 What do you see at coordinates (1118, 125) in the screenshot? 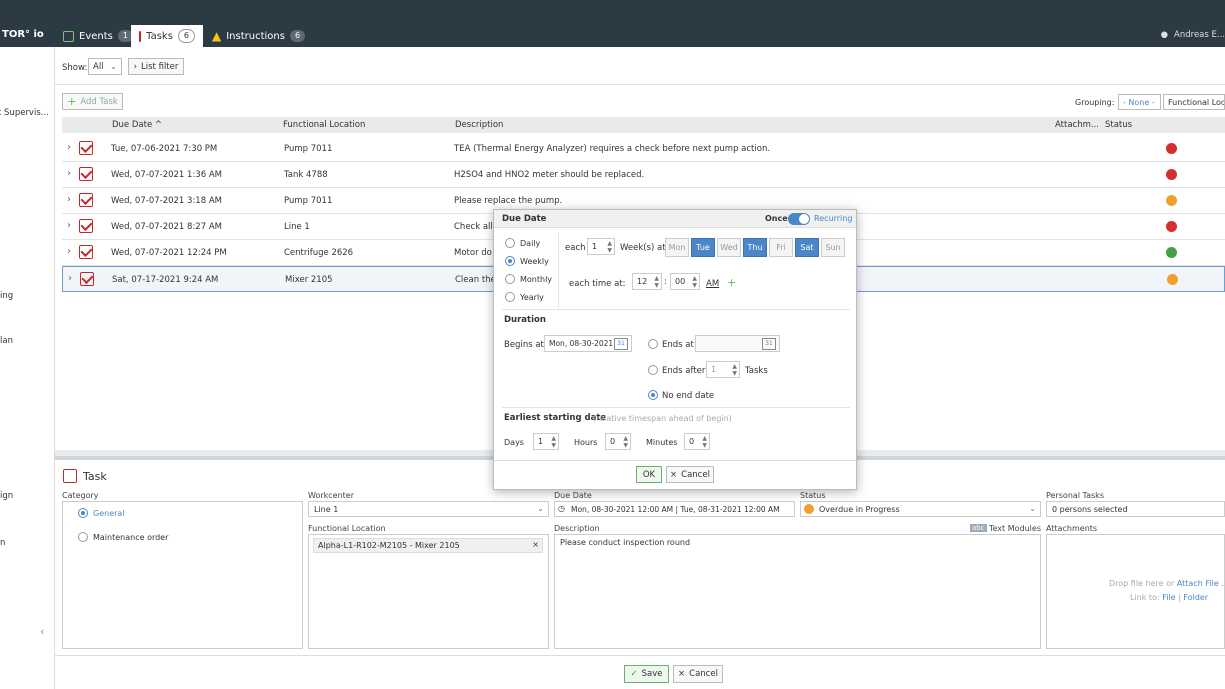
I see `column-status: Status` at bounding box center [1118, 125].